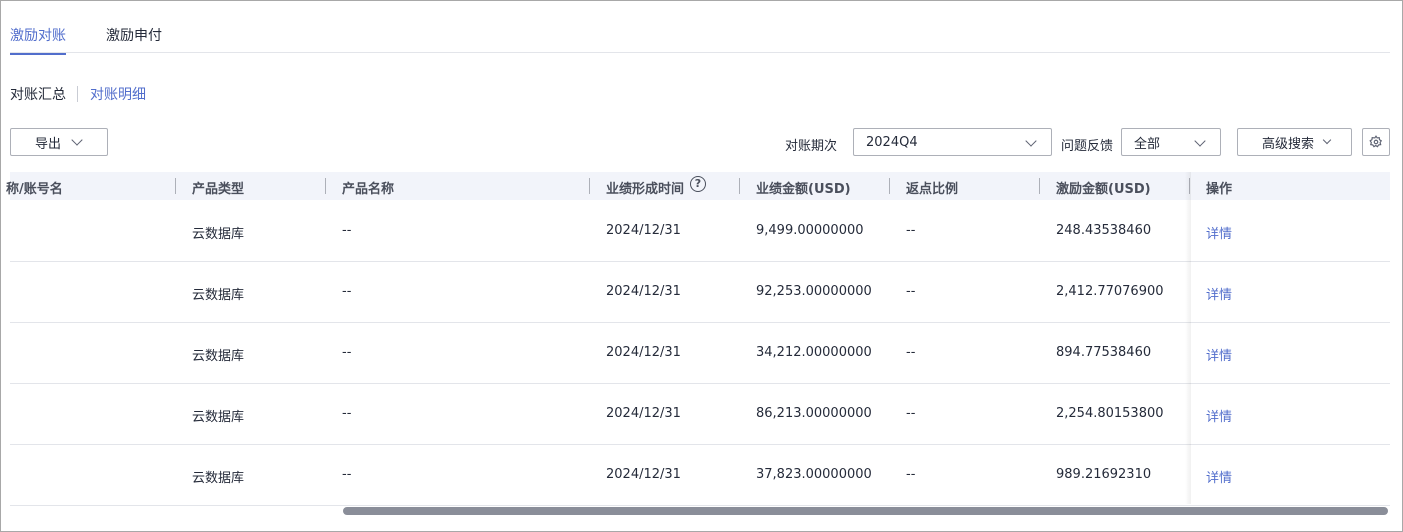  What do you see at coordinates (77, 94) in the screenshot?
I see `subtab-divider` at bounding box center [77, 94].